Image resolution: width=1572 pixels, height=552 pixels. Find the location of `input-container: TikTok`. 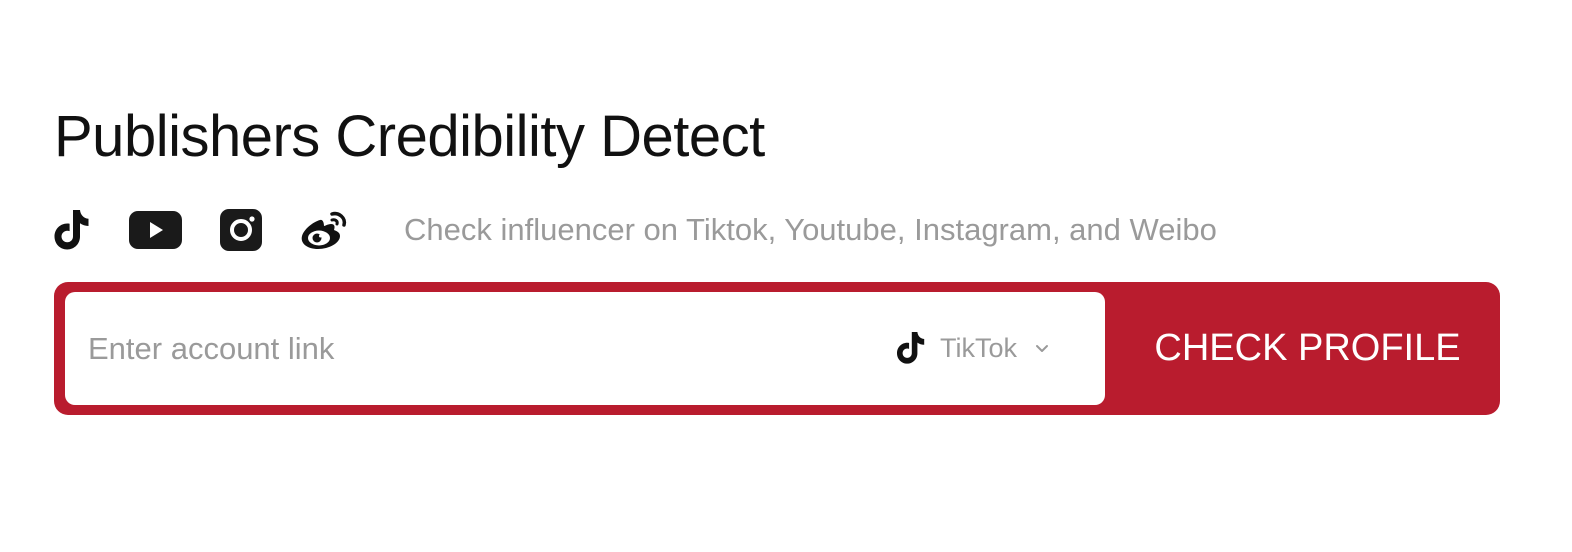

input-container: TikTok is located at coordinates (585, 348).